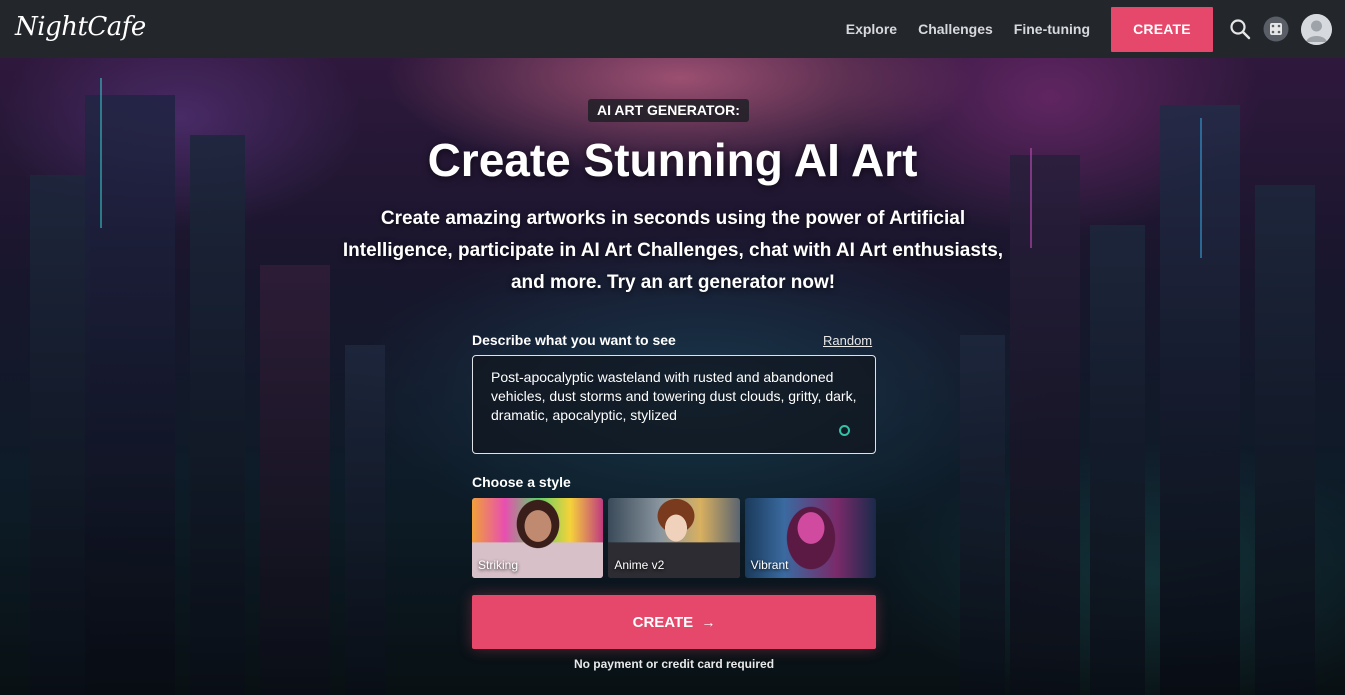  Describe the element at coordinates (80, 27) in the screenshot. I see `nightcafe-logo: NightCafe` at that location.